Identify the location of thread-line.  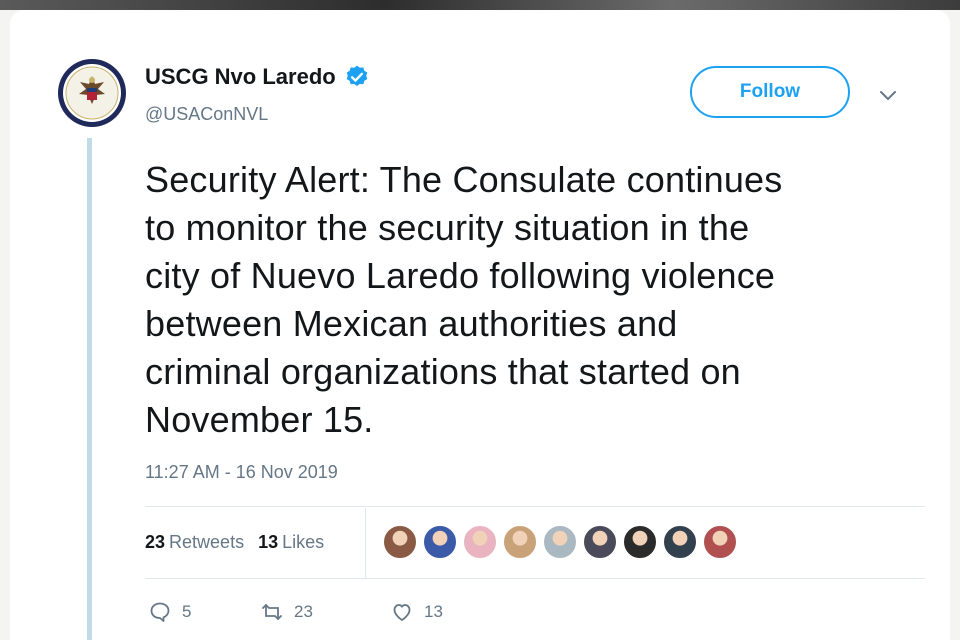
(89, 389).